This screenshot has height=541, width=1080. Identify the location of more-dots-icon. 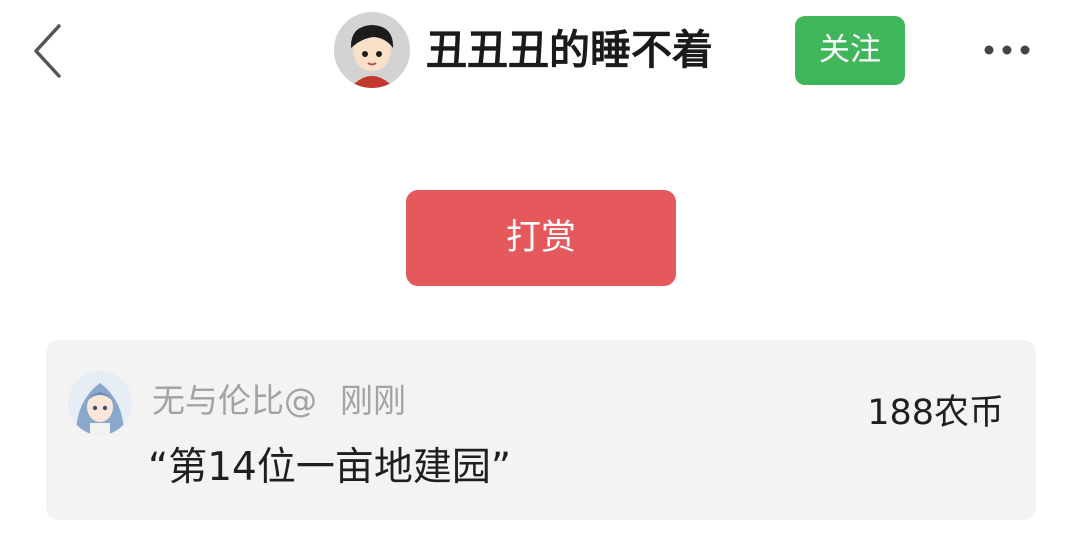
(1010, 50).